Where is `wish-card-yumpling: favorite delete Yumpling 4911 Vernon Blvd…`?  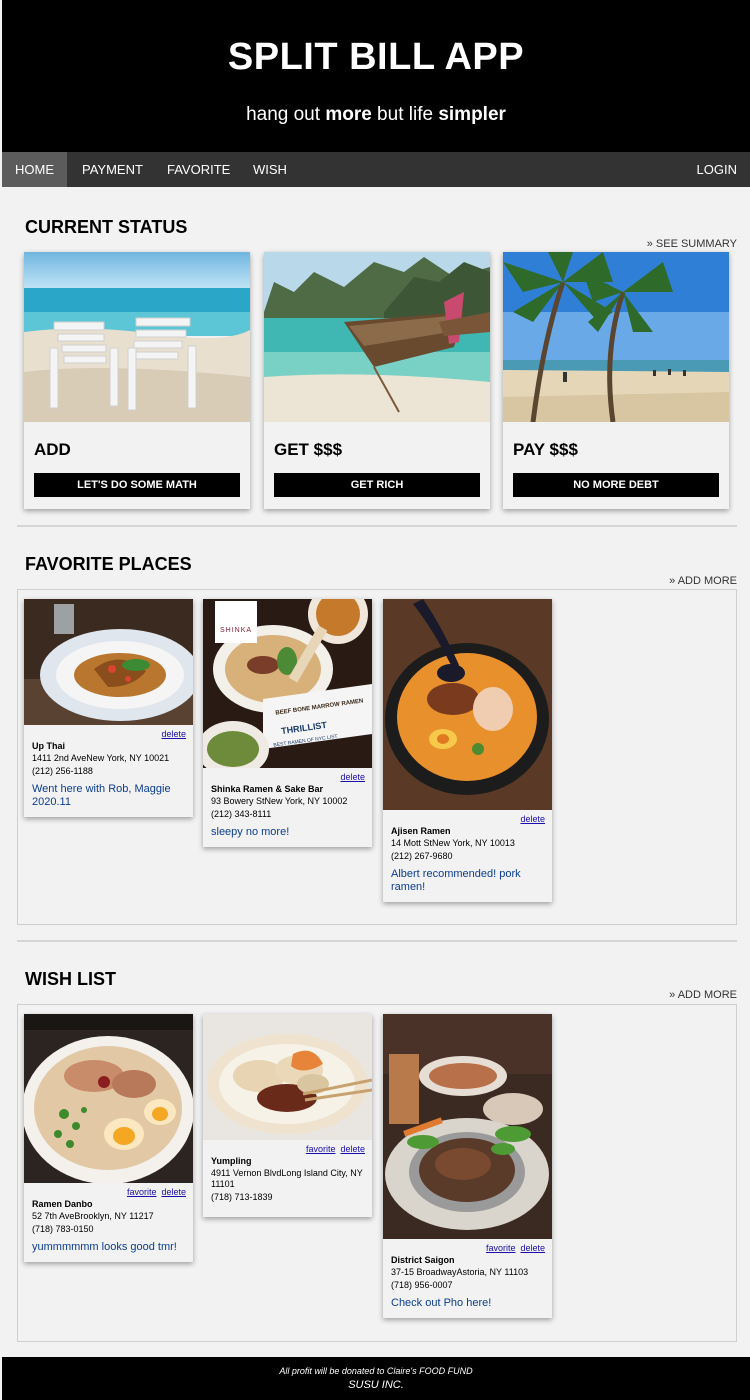
wish-card-yumpling: favorite delete Yumpling 4911 Vernon Blvd… is located at coordinates (287, 1115).